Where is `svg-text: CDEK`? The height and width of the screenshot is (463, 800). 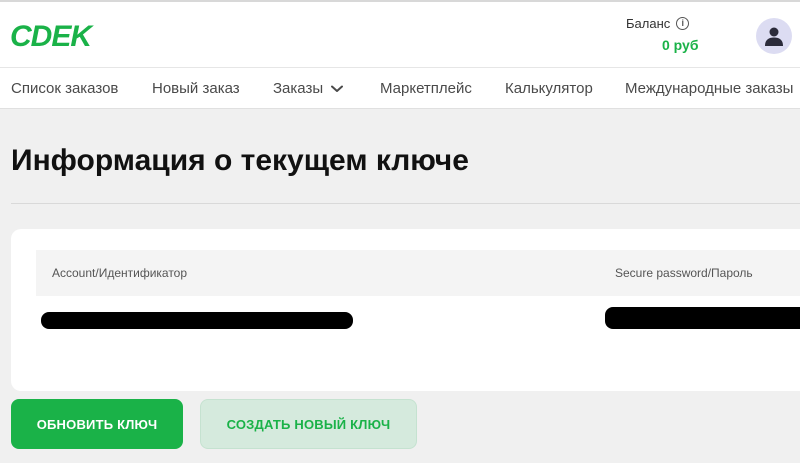 svg-text: CDEK is located at coordinates (52, 36).